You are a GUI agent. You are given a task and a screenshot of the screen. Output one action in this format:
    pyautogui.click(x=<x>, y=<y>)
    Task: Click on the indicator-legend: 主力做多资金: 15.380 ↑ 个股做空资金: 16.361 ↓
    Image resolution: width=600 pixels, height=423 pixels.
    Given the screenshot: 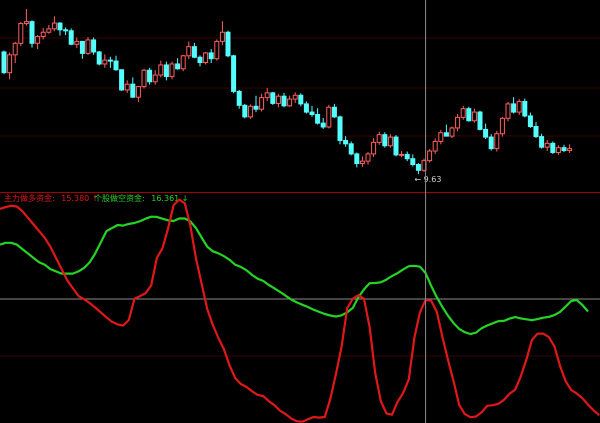 What is the action you would take?
    pyautogui.click(x=96, y=198)
    